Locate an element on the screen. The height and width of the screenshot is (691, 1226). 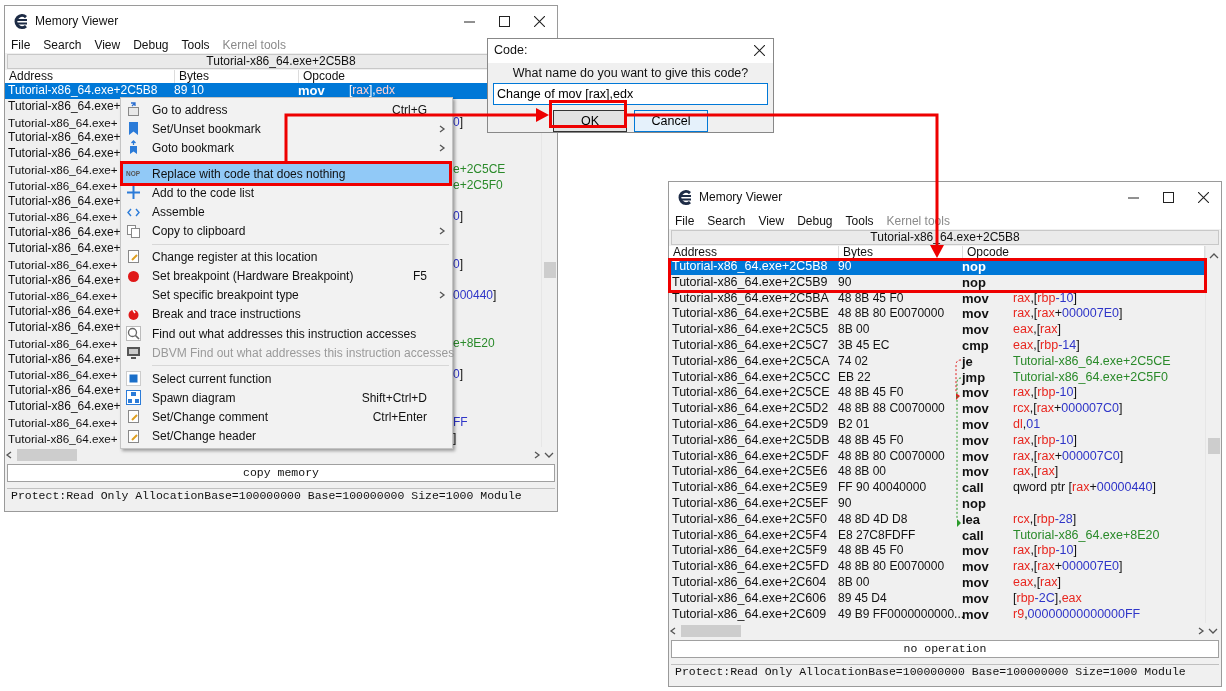
menu-item: Spawn diagram Shift+Ctrl+D is located at coordinates (286, 398).